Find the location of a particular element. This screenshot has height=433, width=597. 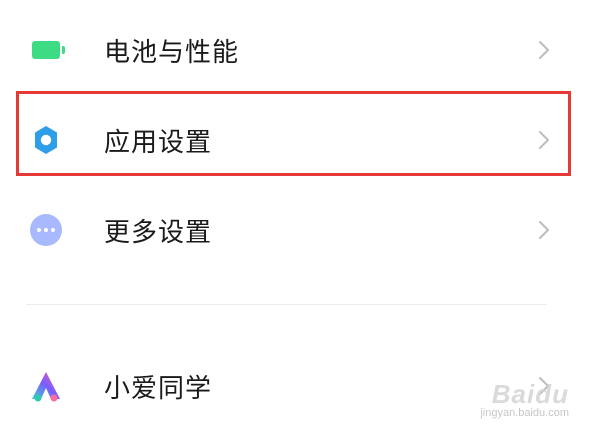

settings-item-label: 更多设置 is located at coordinates (158, 232).